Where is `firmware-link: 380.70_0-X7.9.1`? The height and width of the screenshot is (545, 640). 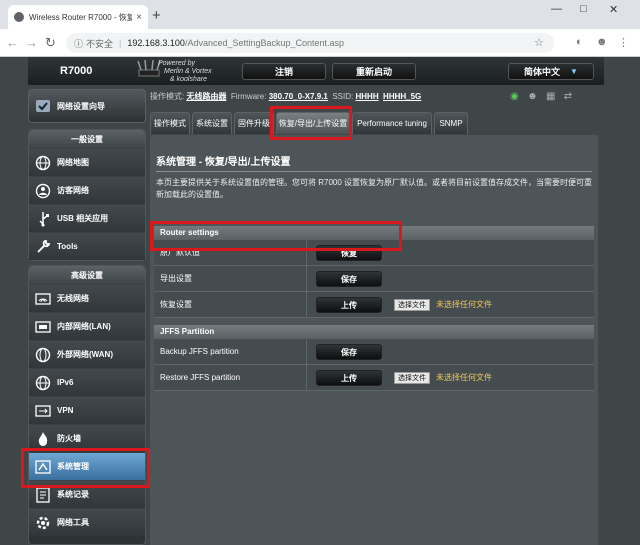 firmware-link: 380.70_0-X7.9.1 is located at coordinates (298, 96).